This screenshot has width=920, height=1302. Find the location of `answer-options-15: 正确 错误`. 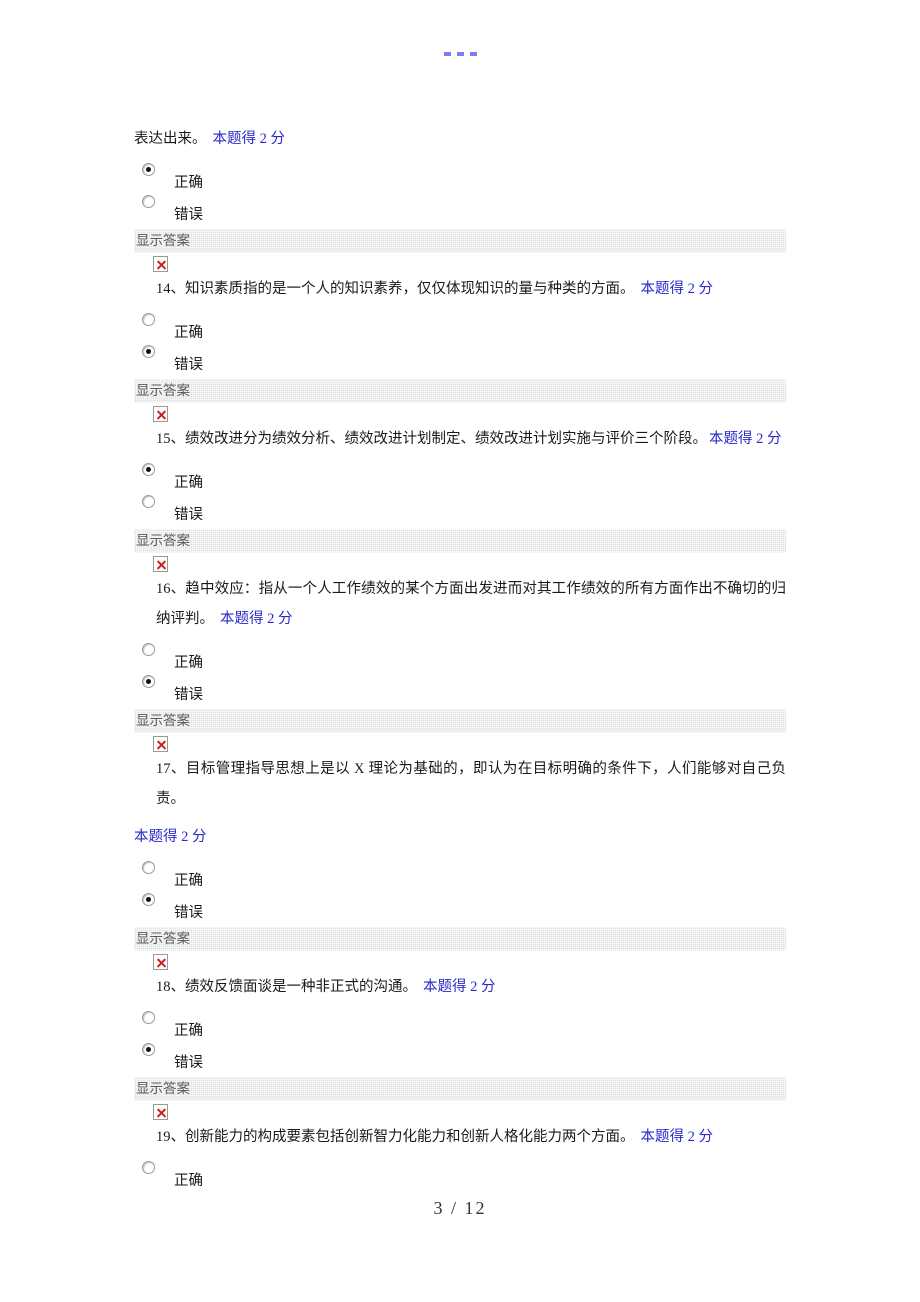

answer-options-15: 正确 错误 is located at coordinates (460, 495).